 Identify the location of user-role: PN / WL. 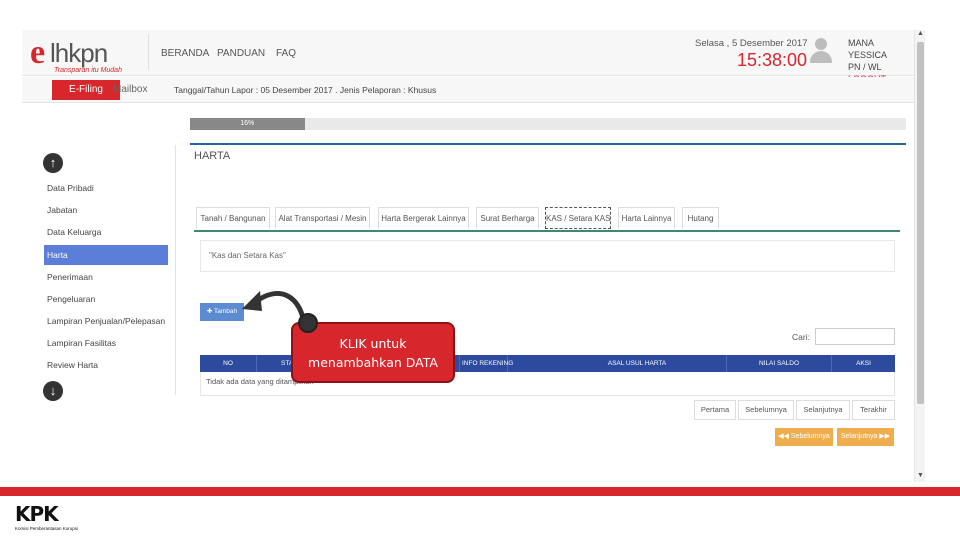
(865, 67).